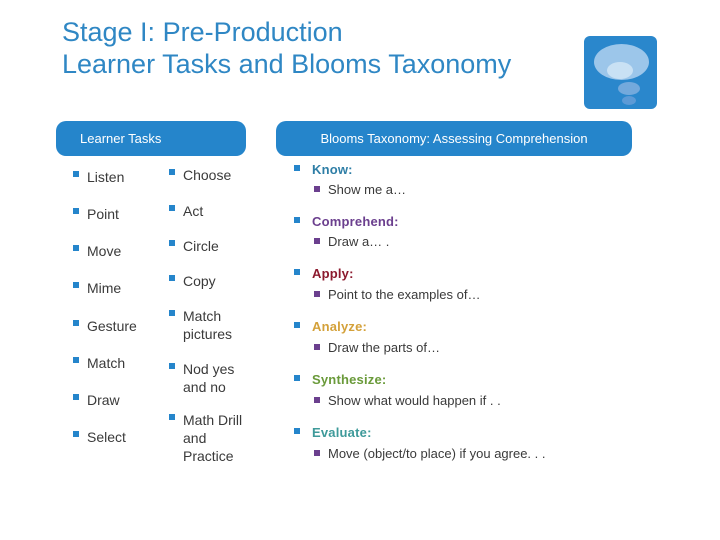  Describe the element at coordinates (97, 251) in the screenshot. I see `list-item: Move` at that location.